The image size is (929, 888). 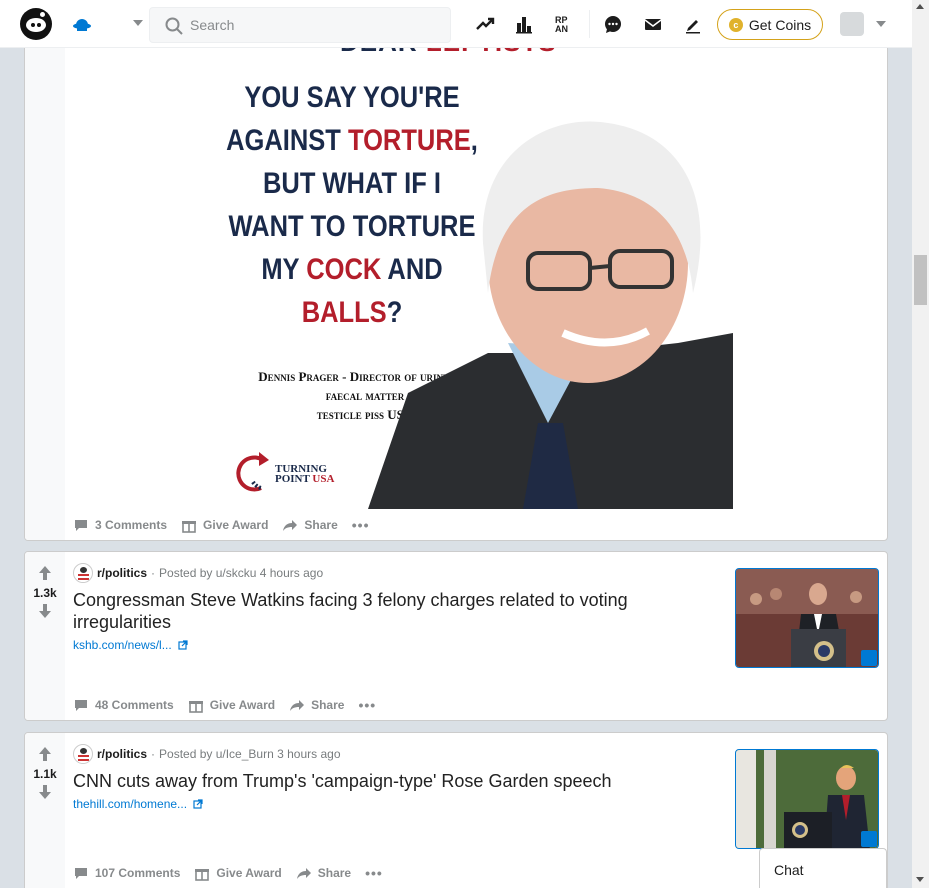 What do you see at coordinates (291, 573) in the screenshot?
I see `post-time: 4 hours ago` at bounding box center [291, 573].